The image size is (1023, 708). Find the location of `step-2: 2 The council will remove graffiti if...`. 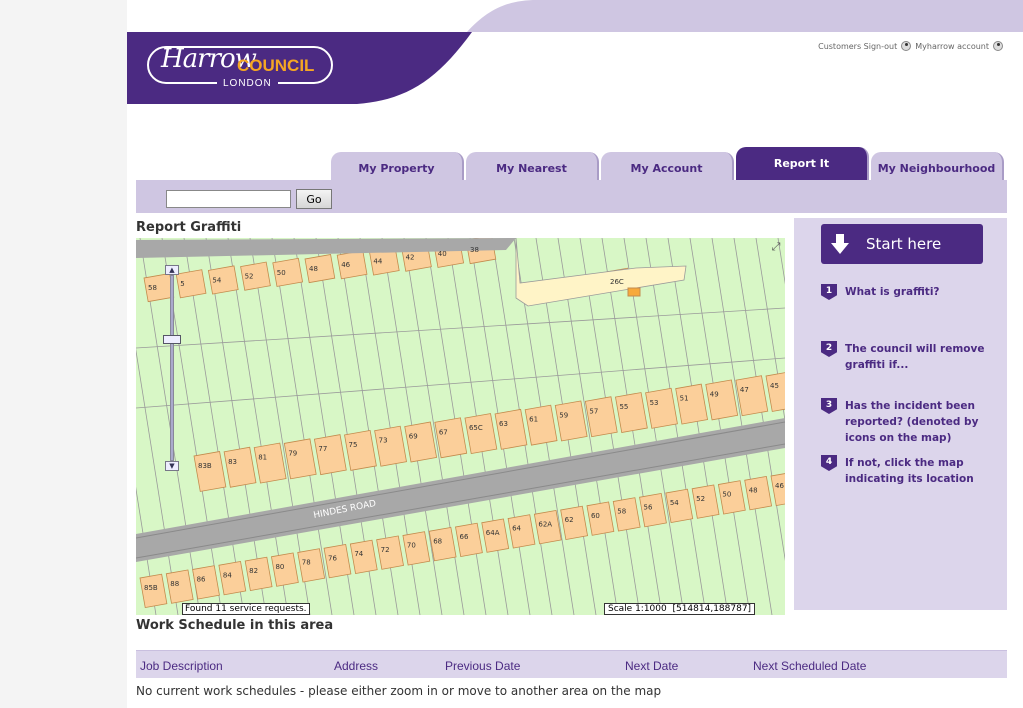

step-2: 2 The council will remove graffiti if... is located at coordinates (911, 357).